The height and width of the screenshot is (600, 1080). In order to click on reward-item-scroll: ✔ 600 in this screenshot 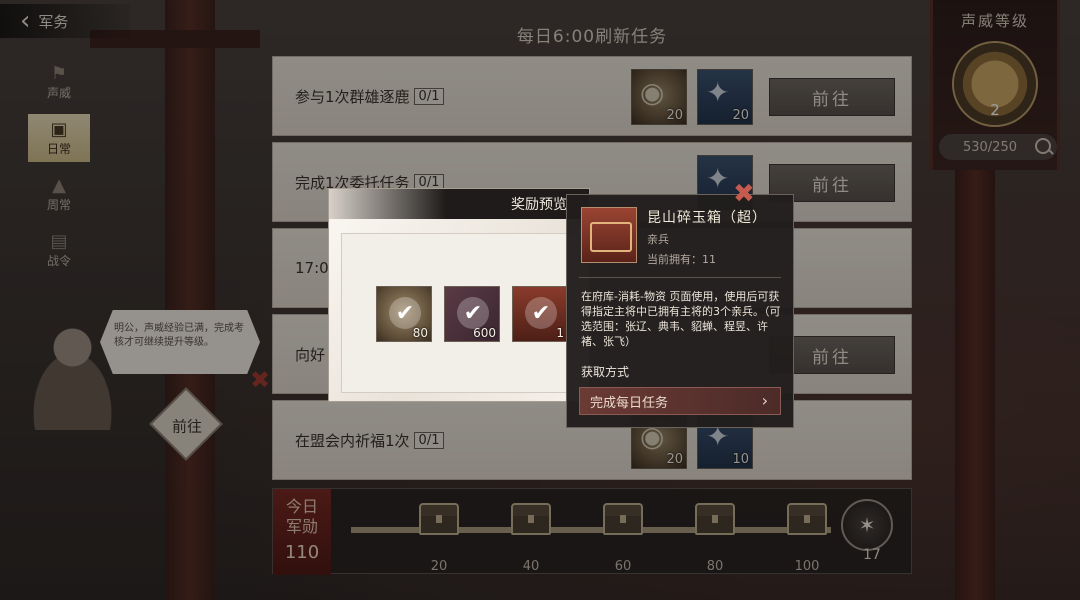, I will do `click(472, 314)`.